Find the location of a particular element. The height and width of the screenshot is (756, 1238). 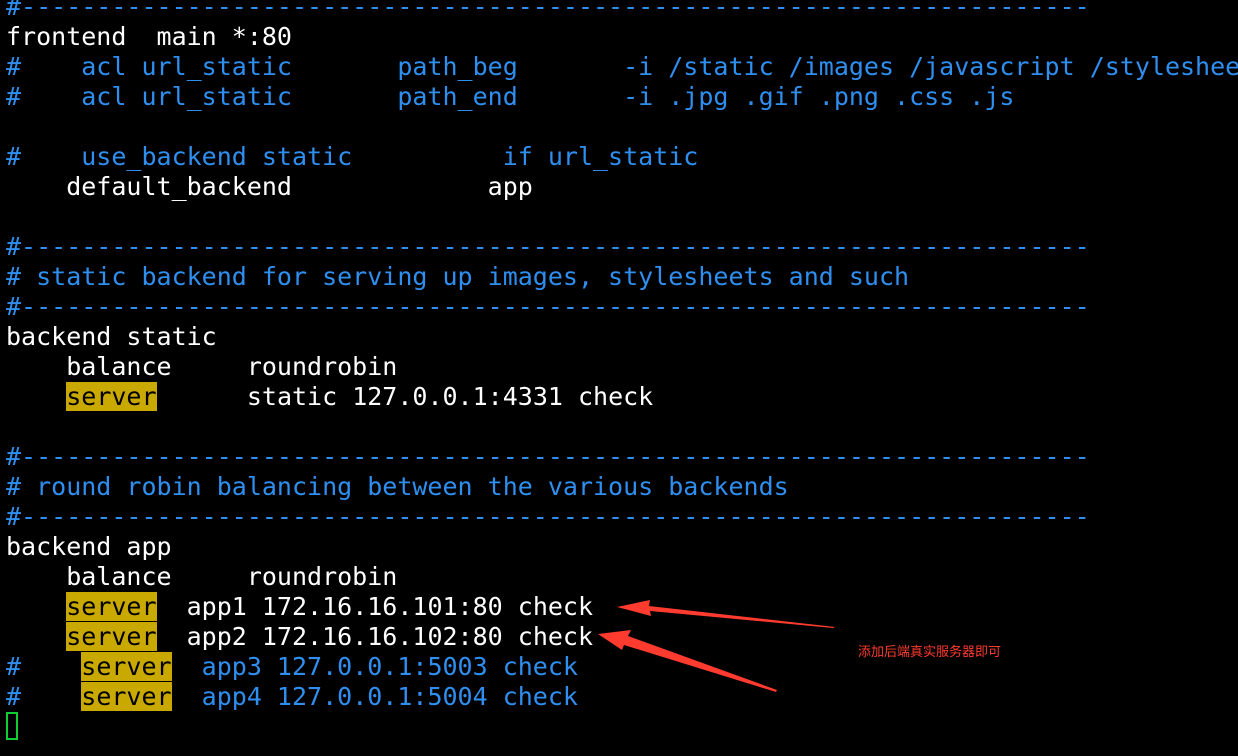

server-app1-line: server app1 172.16.16.101:80 check is located at coordinates (299, 607).